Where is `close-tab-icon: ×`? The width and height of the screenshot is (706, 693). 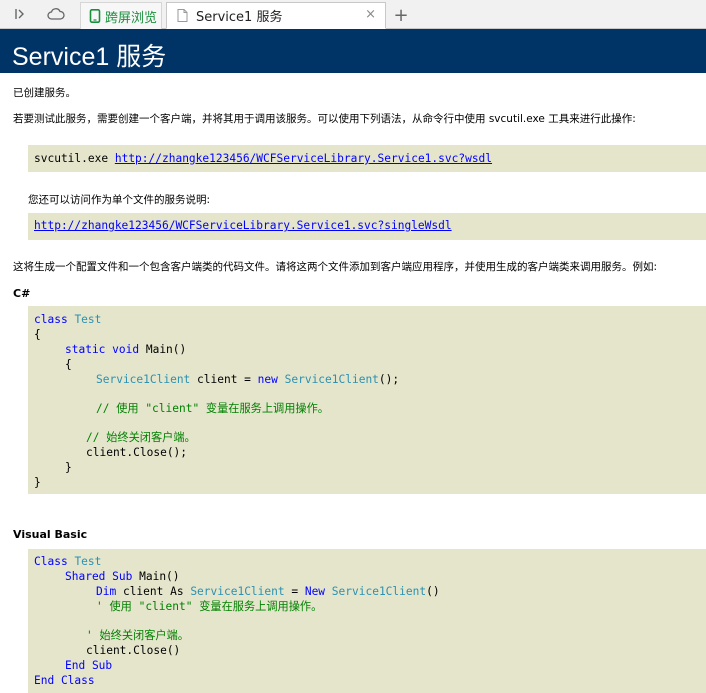
close-tab-icon: × is located at coordinates (370, 14).